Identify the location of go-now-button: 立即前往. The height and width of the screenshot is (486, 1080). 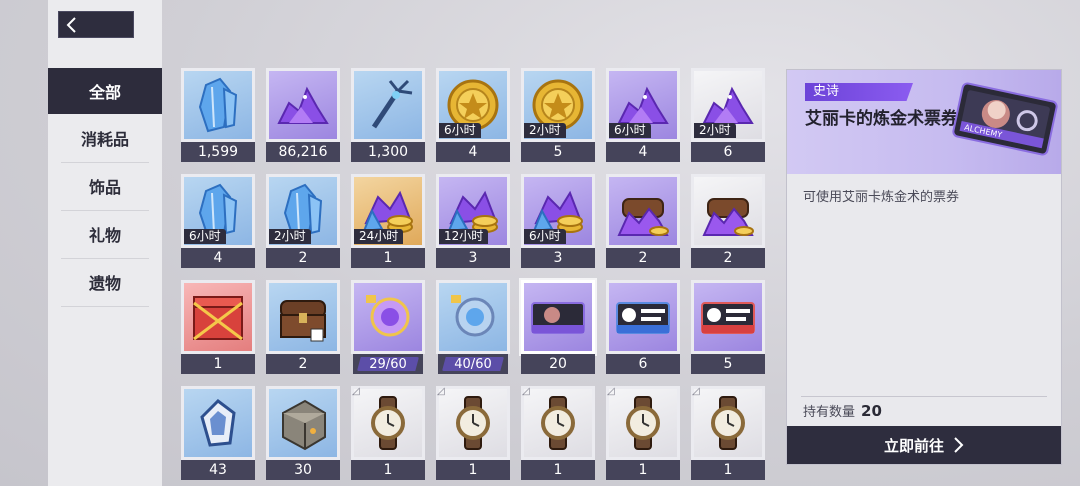
(924, 445).